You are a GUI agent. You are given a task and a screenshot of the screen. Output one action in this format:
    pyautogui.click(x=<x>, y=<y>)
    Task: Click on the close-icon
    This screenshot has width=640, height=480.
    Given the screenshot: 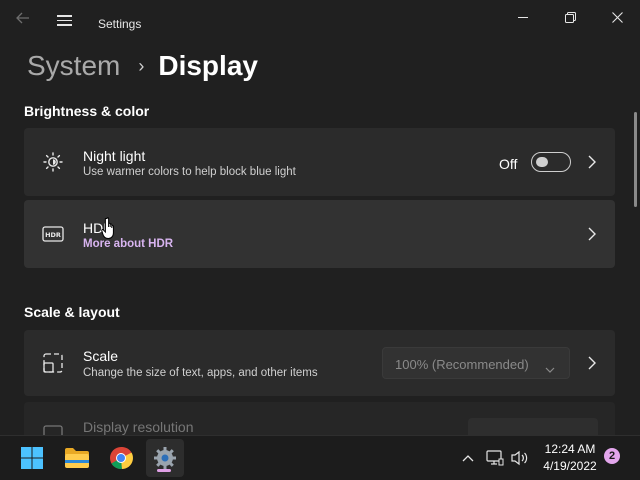 What is the action you would take?
    pyautogui.click(x=617, y=17)
    